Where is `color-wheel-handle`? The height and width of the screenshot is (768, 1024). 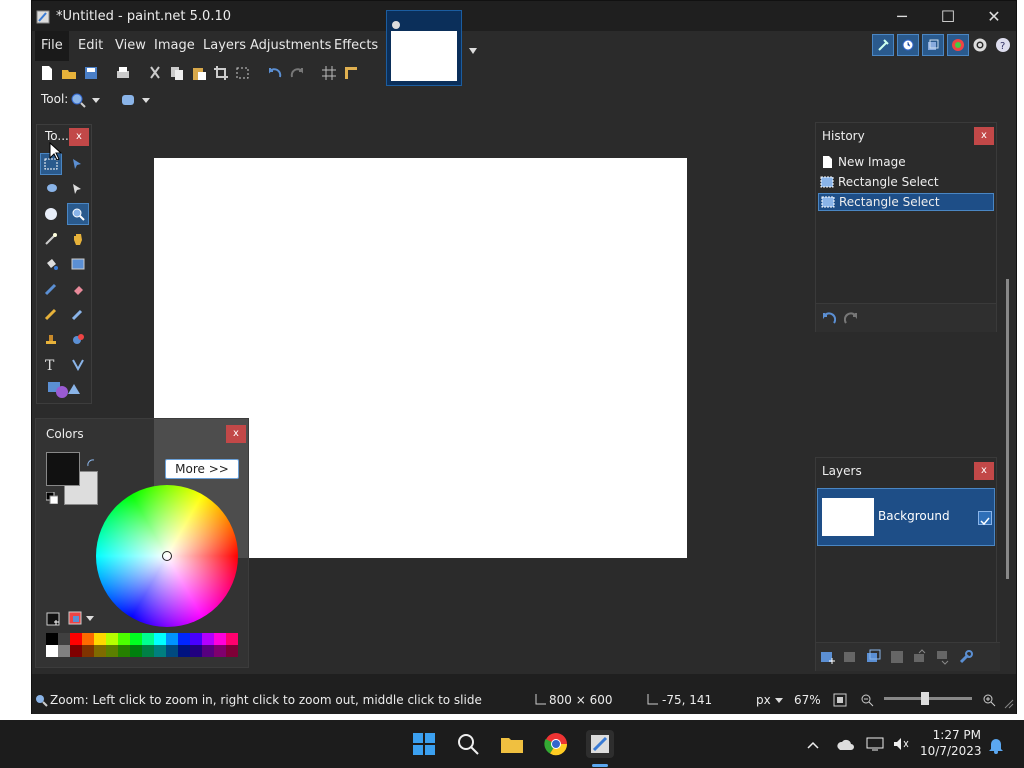
color-wheel-handle is located at coordinates (167, 556).